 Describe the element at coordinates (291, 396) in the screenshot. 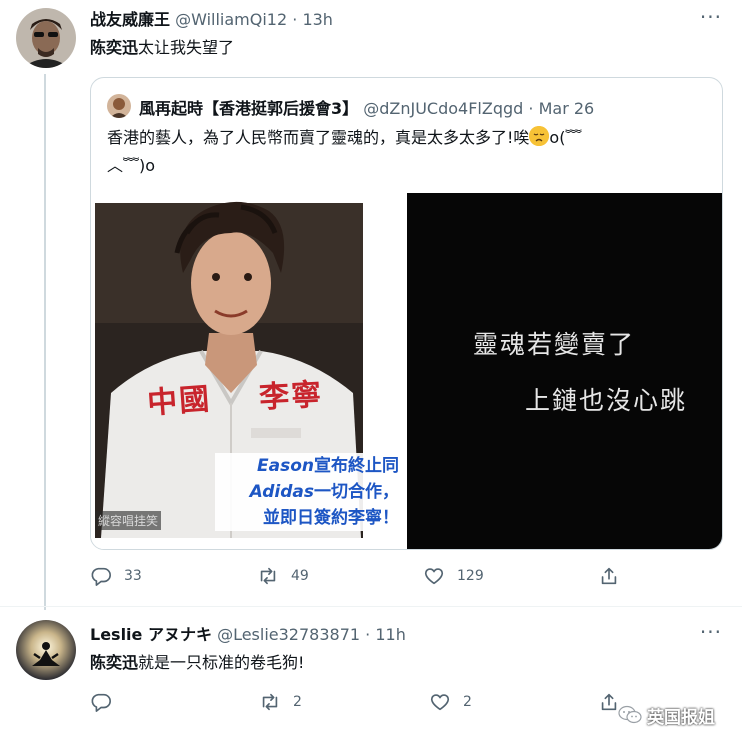

I see `shirt-text-right: 李寧` at that location.